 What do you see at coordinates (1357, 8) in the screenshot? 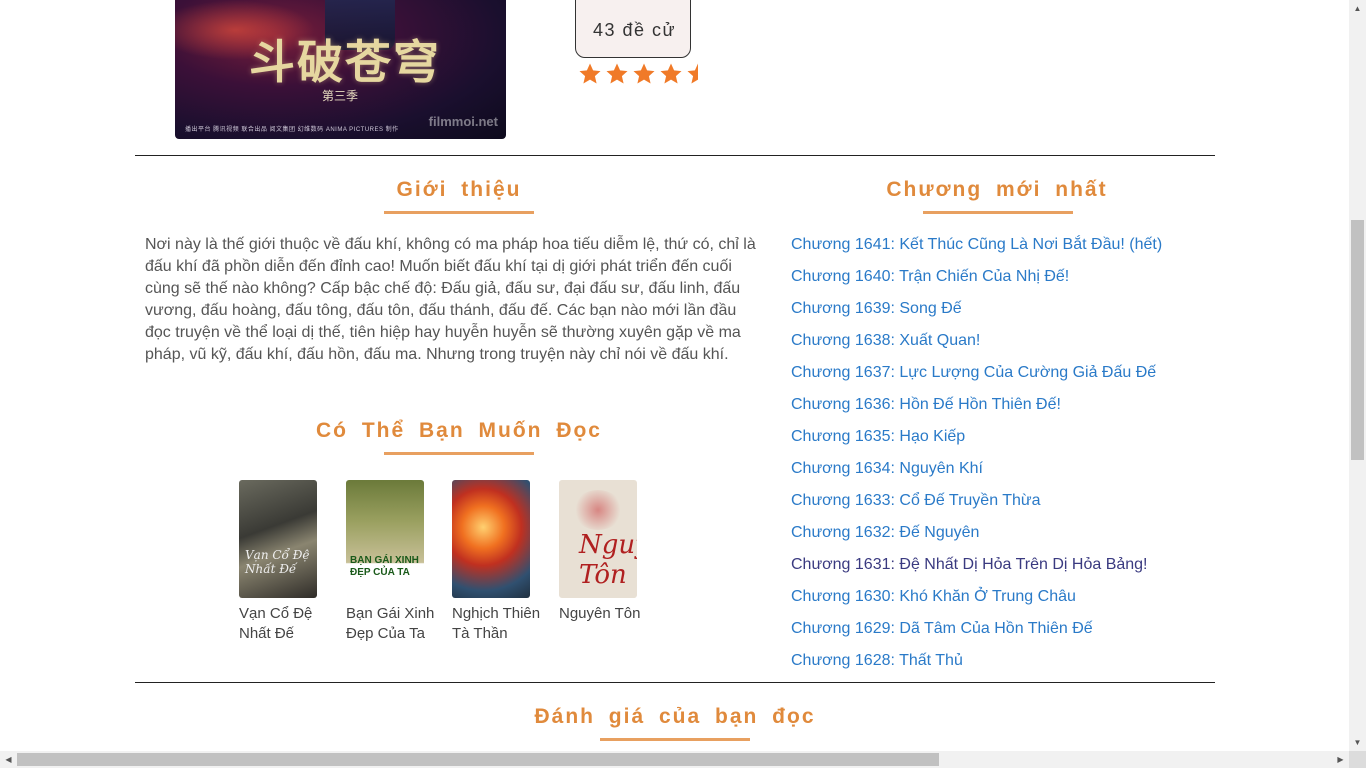
I see `scroll-up-icon: ▲` at bounding box center [1357, 8].